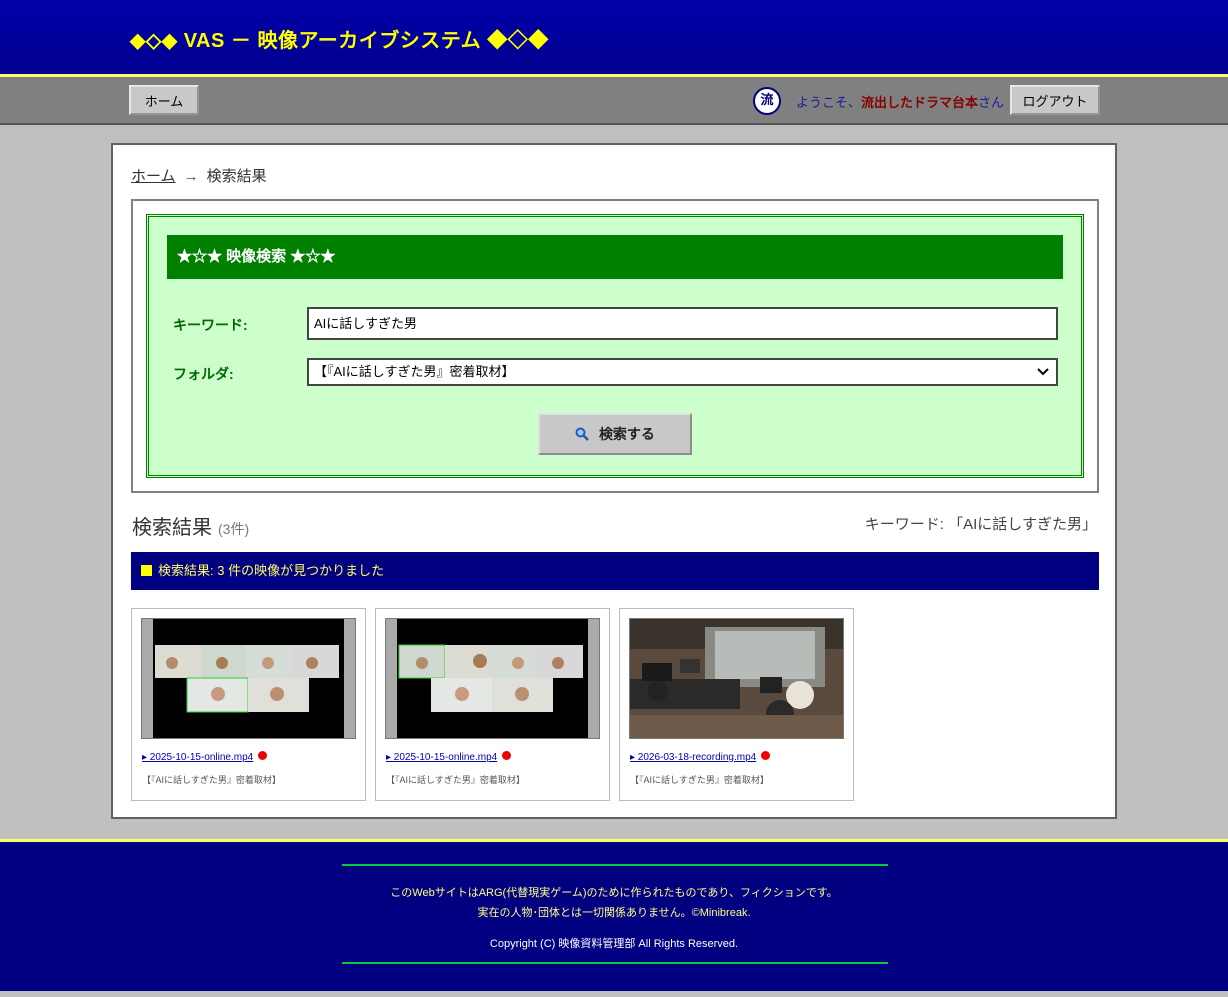 The width and height of the screenshot is (1228, 997). Describe the element at coordinates (1055, 100) in the screenshot. I see `logout-button: ログアウト` at that location.